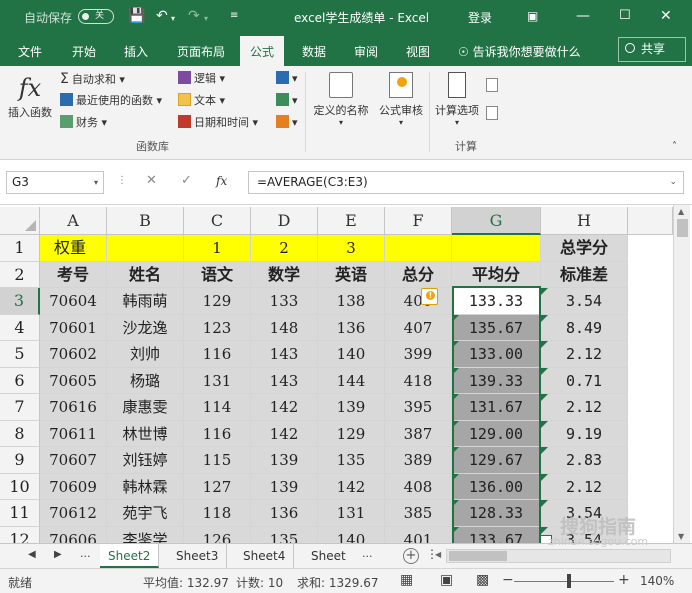 The height and width of the screenshot is (593, 692). What do you see at coordinates (262, 51) in the screenshot?
I see `tab-formulas: 公式` at bounding box center [262, 51].